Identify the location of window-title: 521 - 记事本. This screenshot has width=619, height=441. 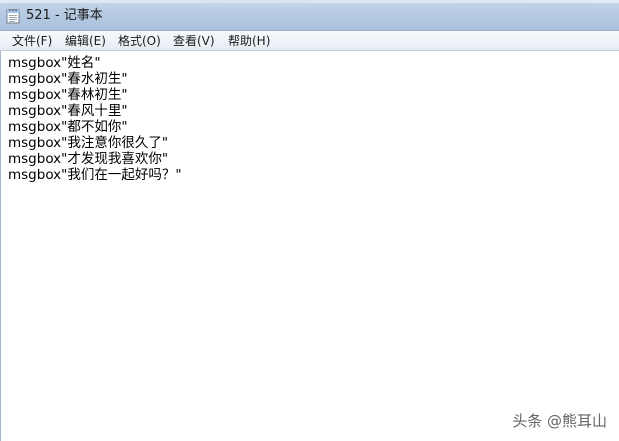
(64, 15).